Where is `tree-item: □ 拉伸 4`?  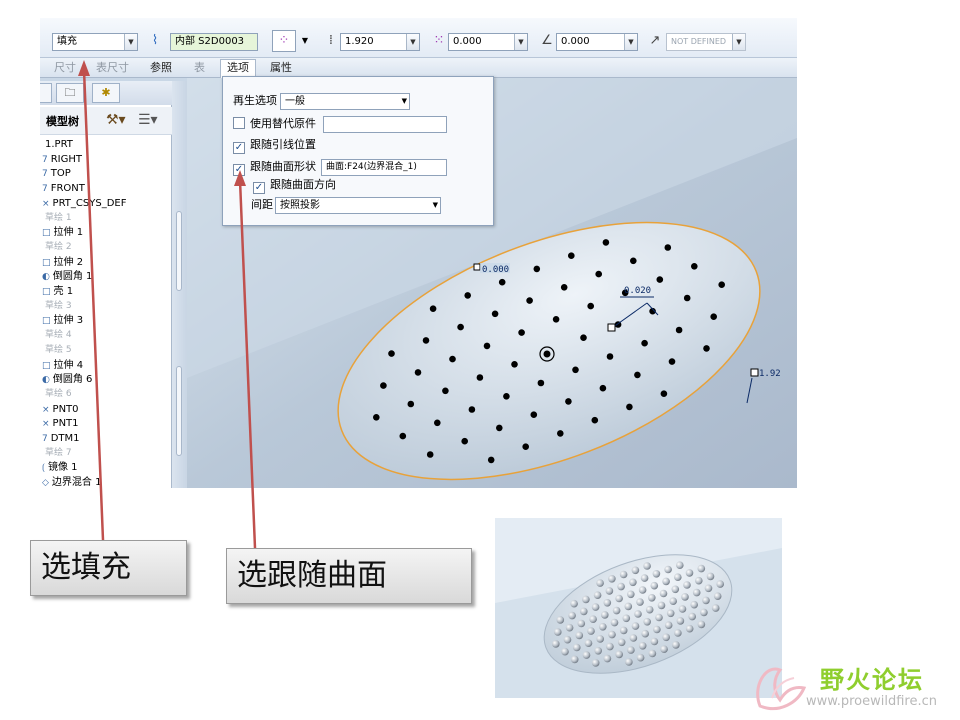
tree-item: □ 拉伸 4 is located at coordinates (62, 365).